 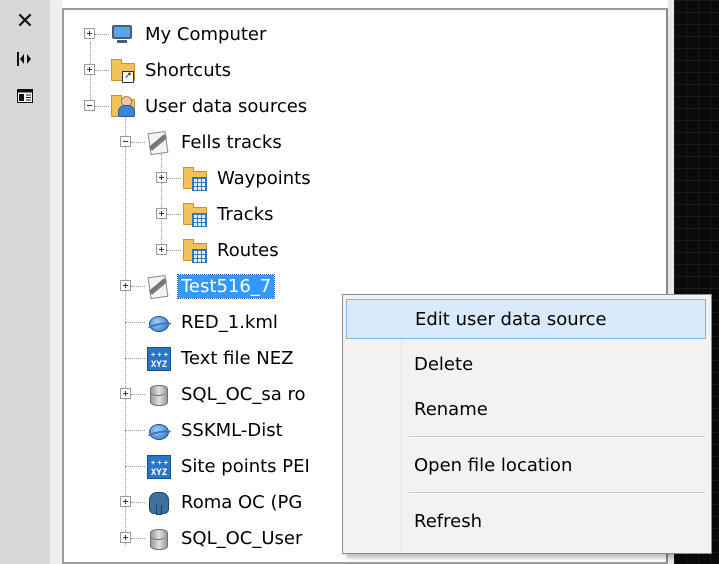 I want to click on tree-item-text-file-nez: XYZ Text file NEZ, so click(x=221, y=358).